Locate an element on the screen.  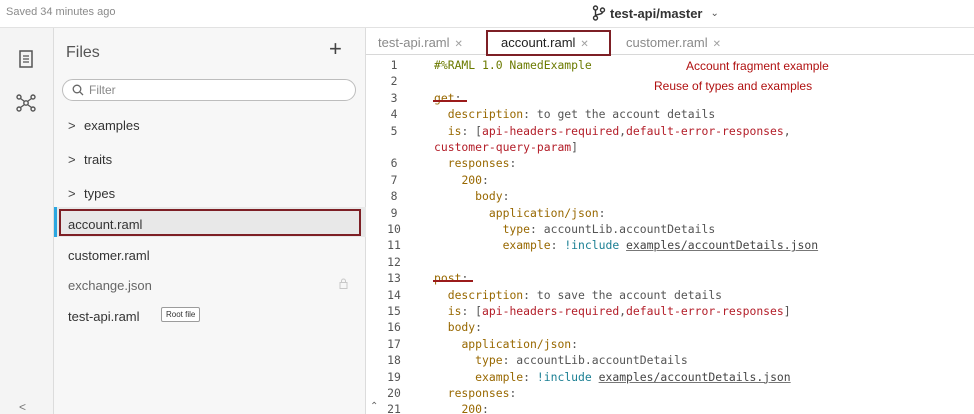
branch-selector: test-api/master ⌄ is located at coordinates (655, 13).